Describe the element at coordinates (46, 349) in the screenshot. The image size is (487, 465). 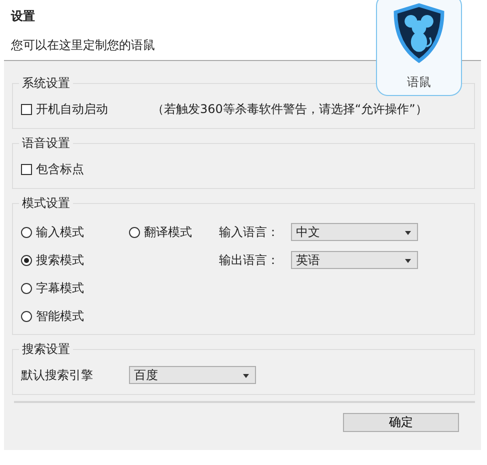
I see `group-title: 搜索设置` at that location.